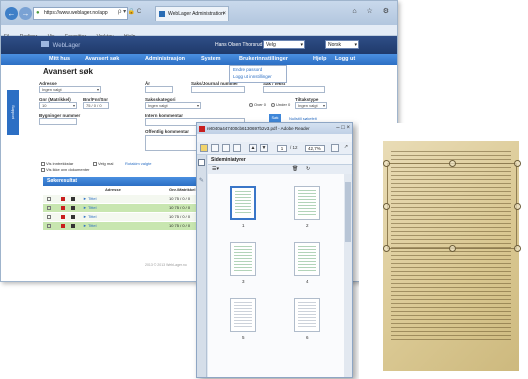 Image resolution: width=528 pixels, height=379 pixels. I want to click on page-thumbnails-icon, so click(201, 162).